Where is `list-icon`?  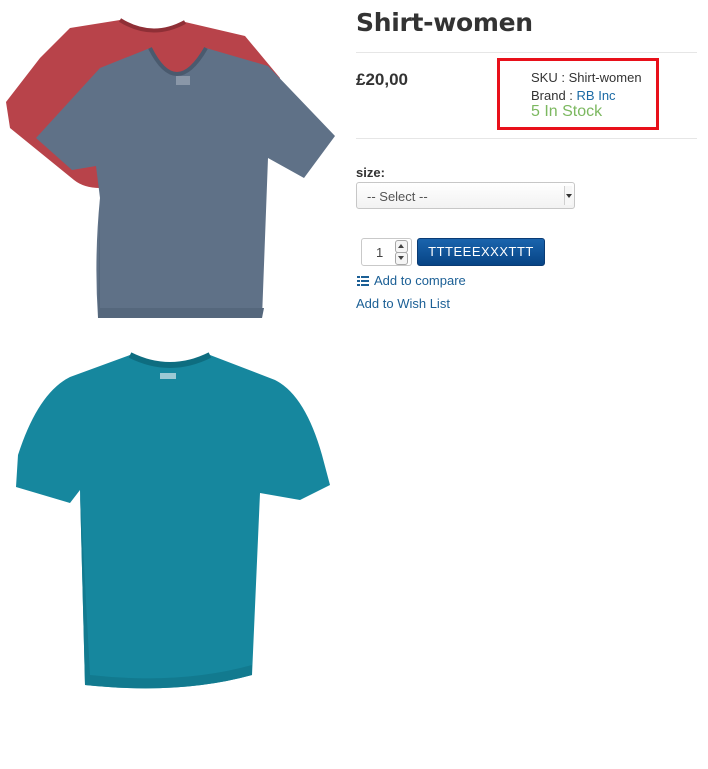
list-icon is located at coordinates (363, 281).